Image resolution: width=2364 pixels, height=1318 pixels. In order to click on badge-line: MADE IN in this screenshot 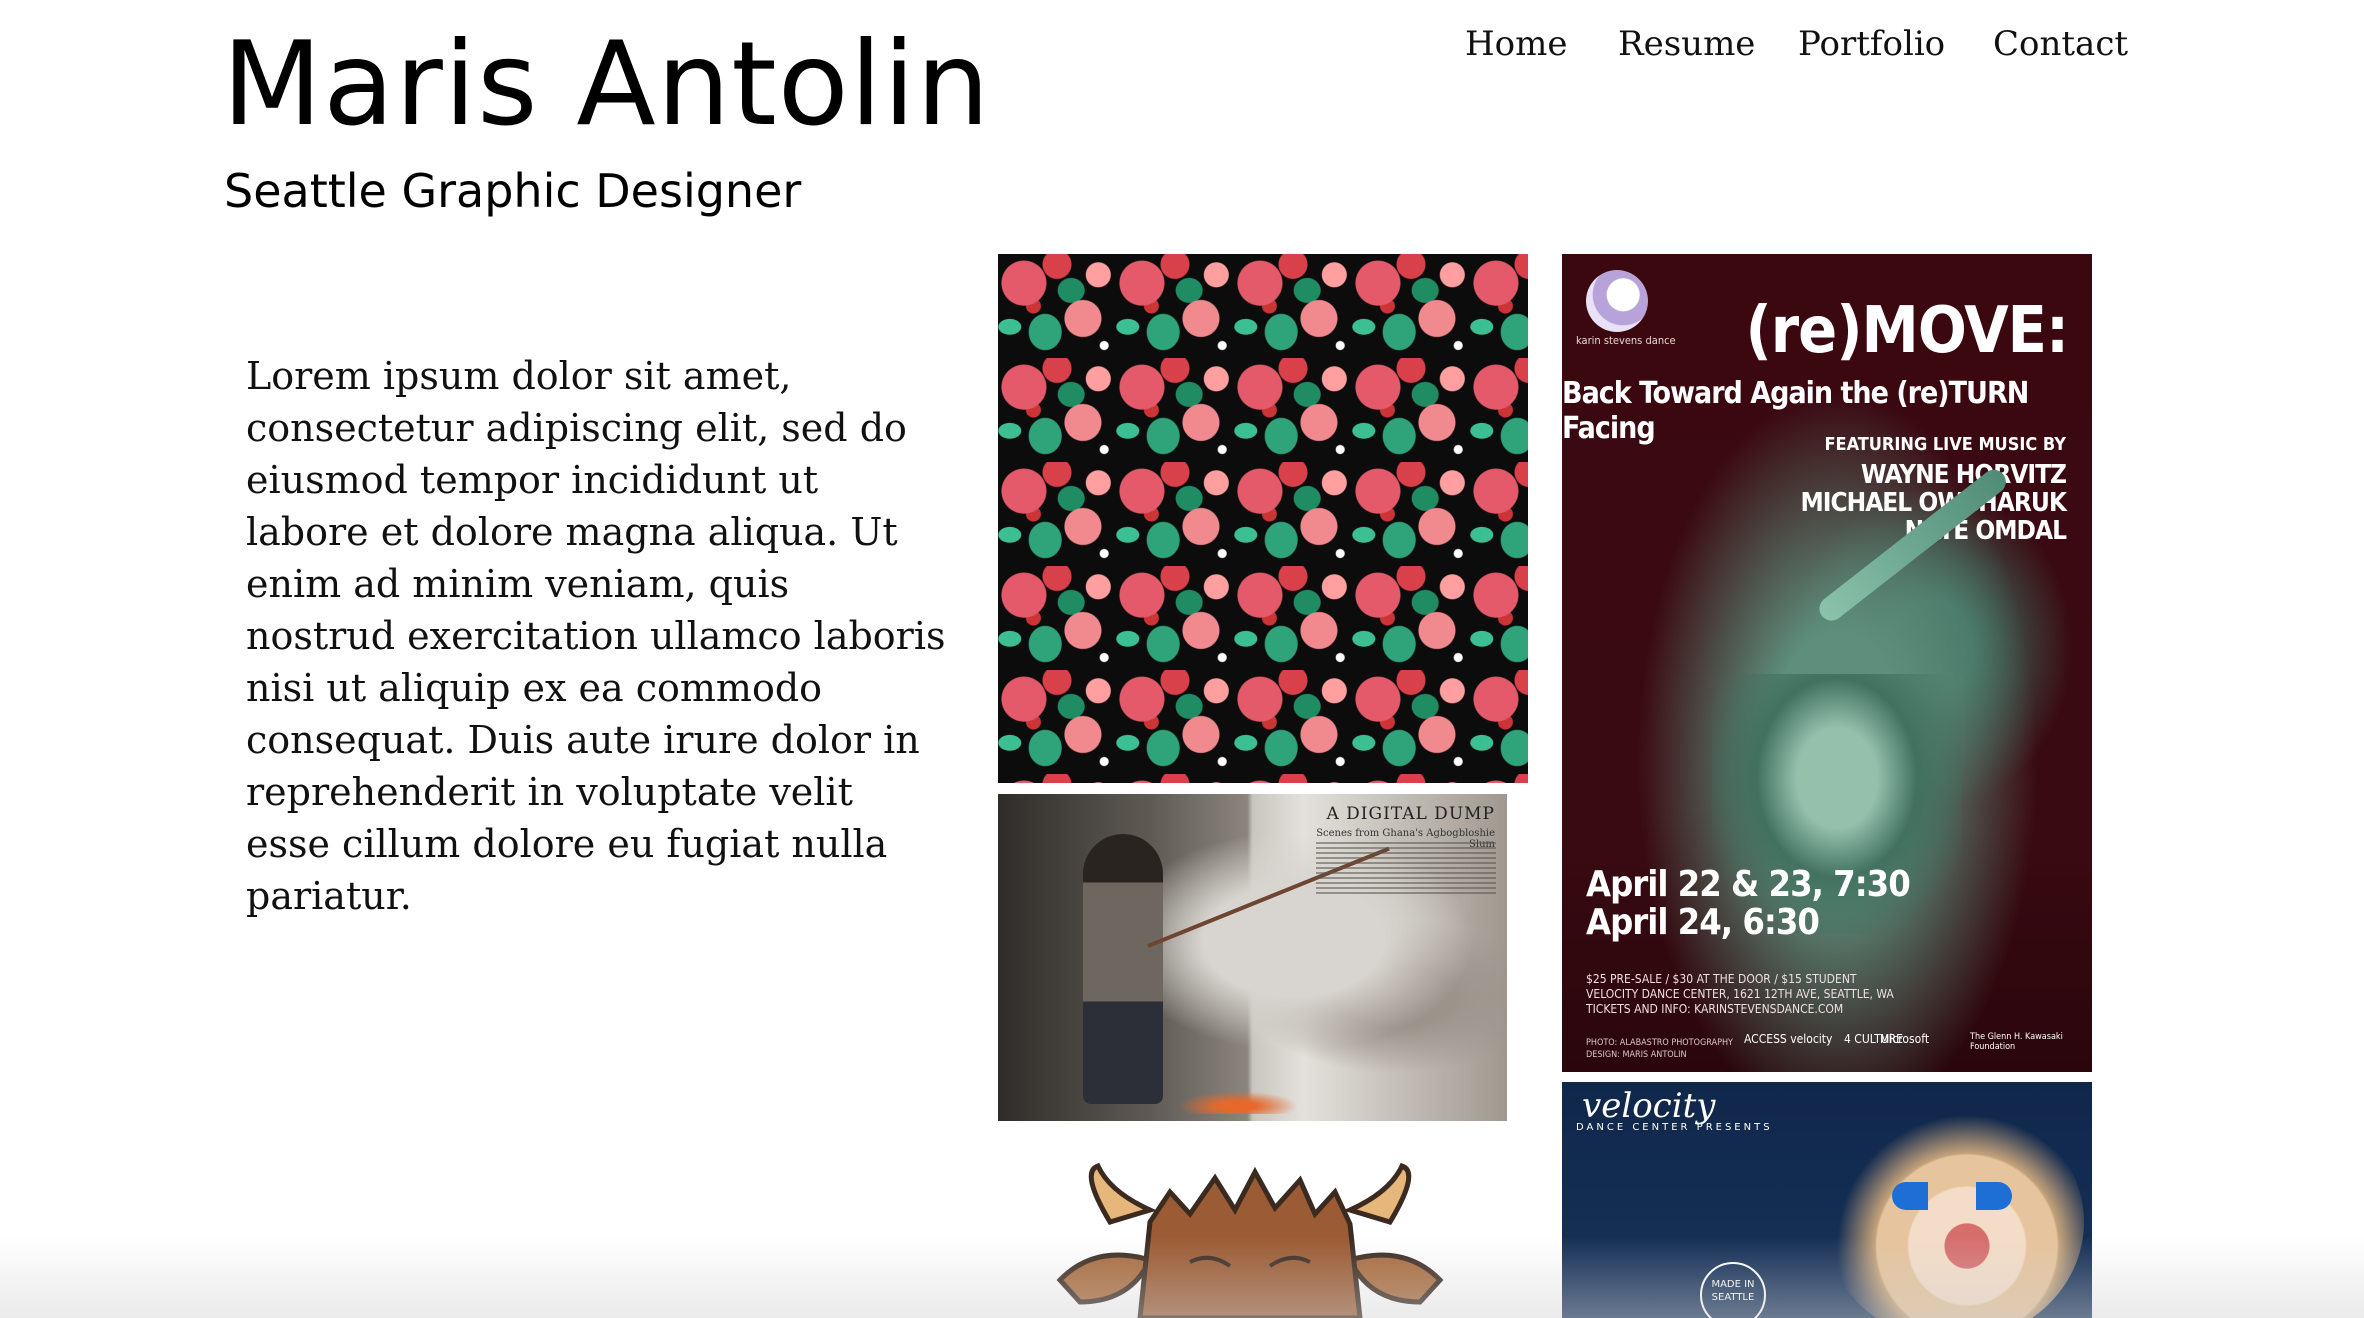, I will do `click(1733, 1284)`.